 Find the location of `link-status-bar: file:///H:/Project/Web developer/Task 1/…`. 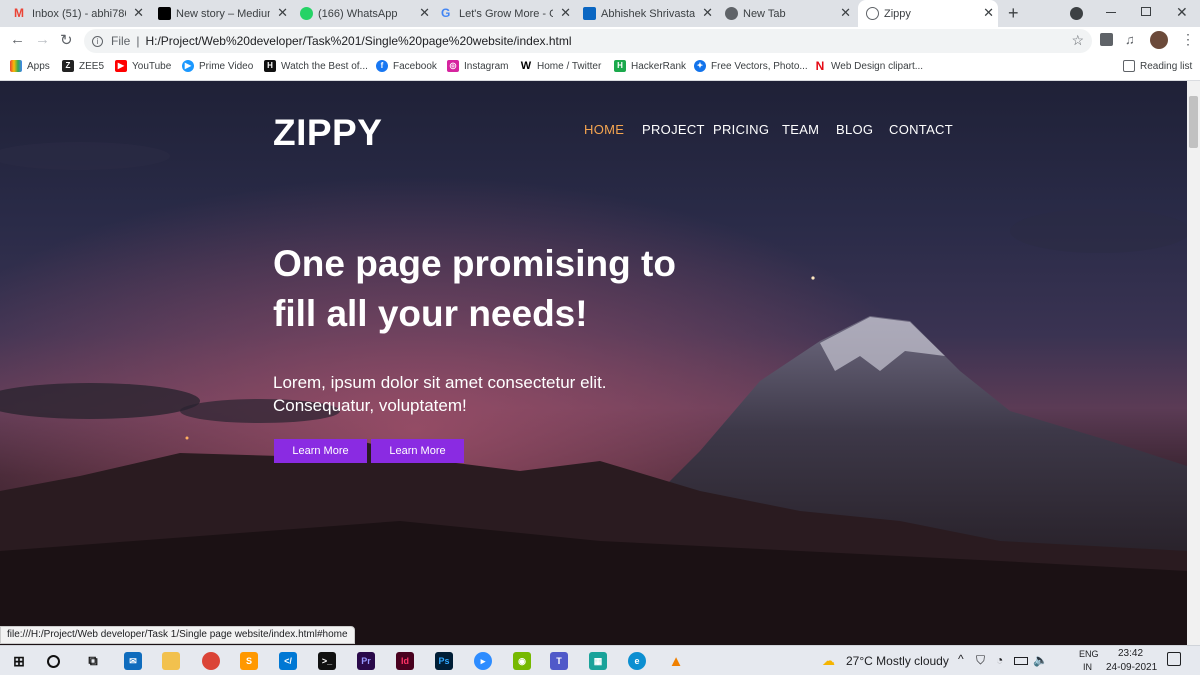

link-status-bar: file:///H:/Project/Web developer/Task 1/… is located at coordinates (177, 635).